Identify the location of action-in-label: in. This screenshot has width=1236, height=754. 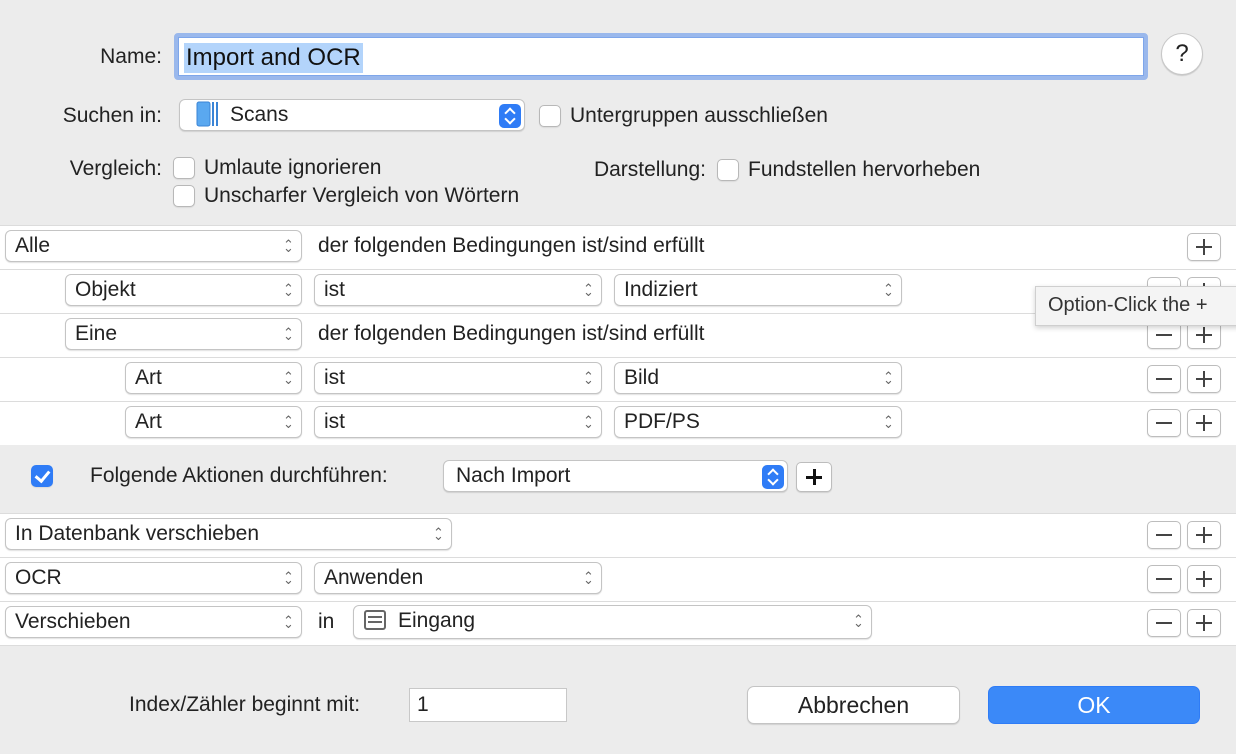
(326, 621).